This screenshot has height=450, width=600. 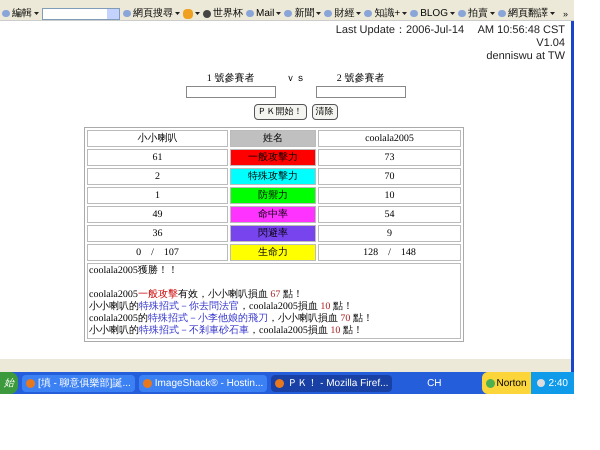 What do you see at coordinates (157, 195) in the screenshot?
I see `table-cell: 1` at bounding box center [157, 195].